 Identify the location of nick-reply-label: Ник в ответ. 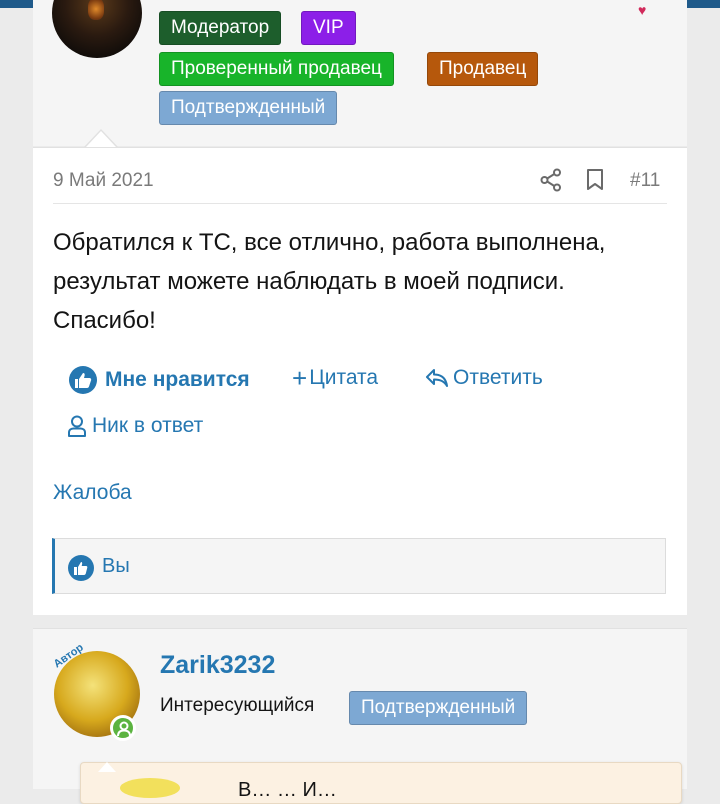
(148, 425).